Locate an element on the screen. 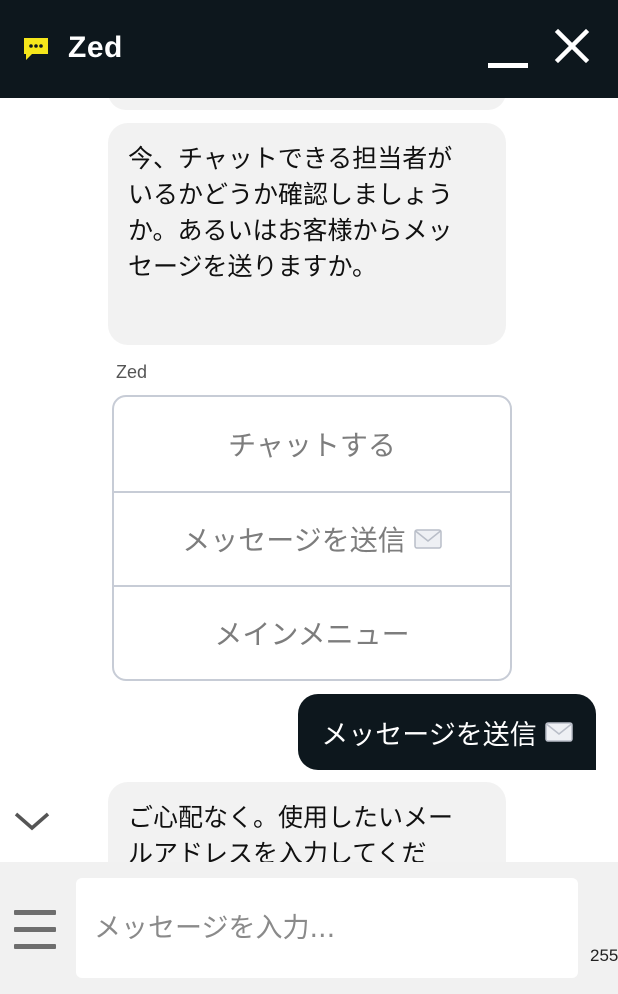 This screenshot has width=618, height=994. minimize-button is located at coordinates (508, 52).